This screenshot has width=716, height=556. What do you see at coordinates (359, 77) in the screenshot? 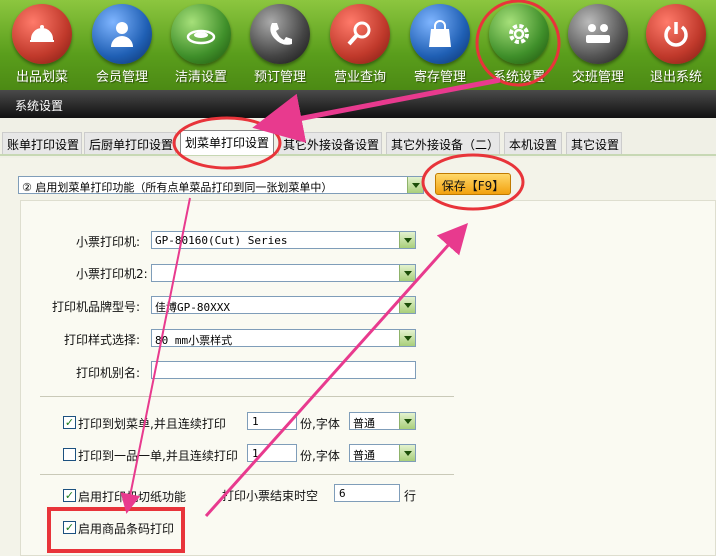
I see `toolbar-label: 营业查询` at bounding box center [359, 77].